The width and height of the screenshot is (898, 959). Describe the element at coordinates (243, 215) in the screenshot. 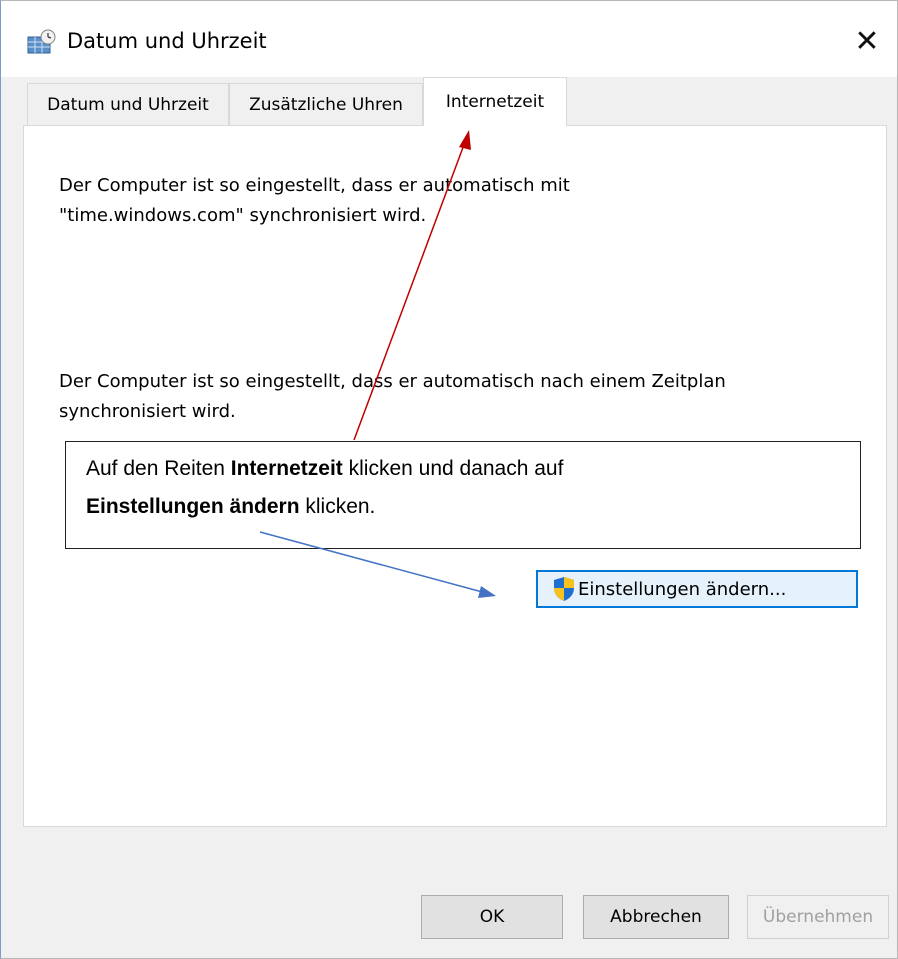

I see `sync-status-line-2: "time.windows.com" synchronisiert wird.` at that location.